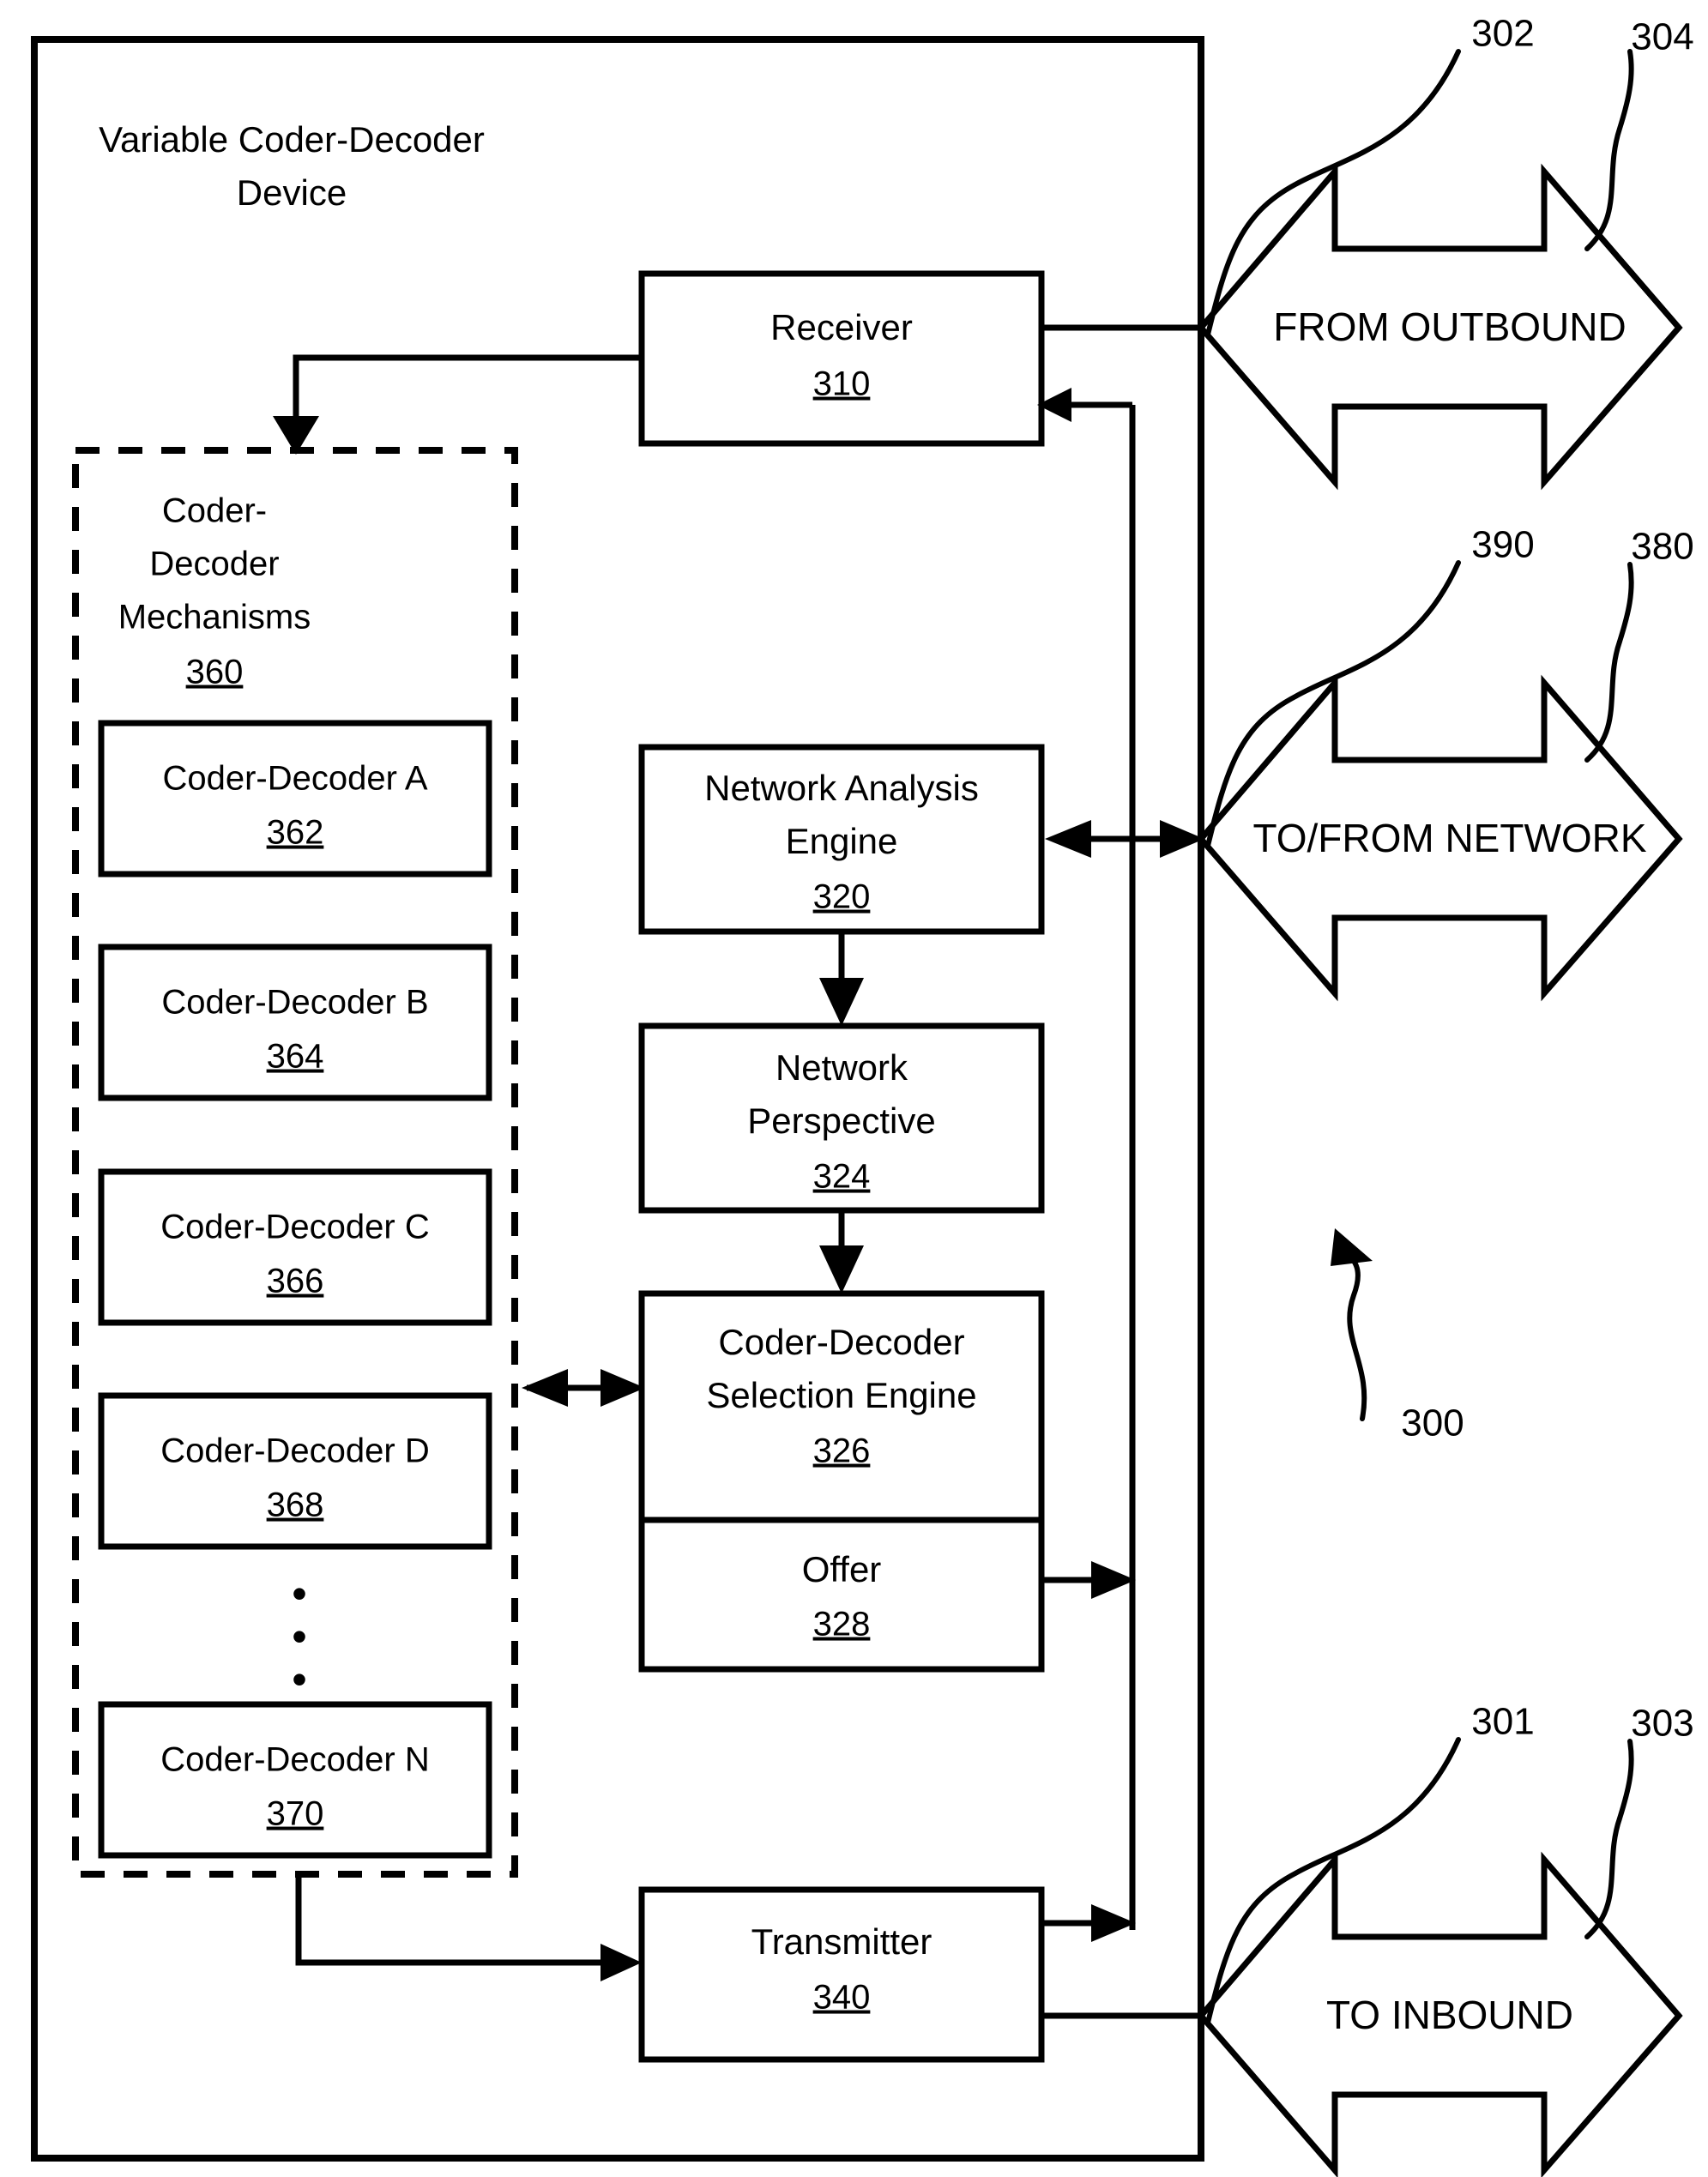 The width and height of the screenshot is (1708, 2177). Describe the element at coordinates (292, 139) in the screenshot. I see `device-title-line1: Variable Coder-Decoder` at that location.